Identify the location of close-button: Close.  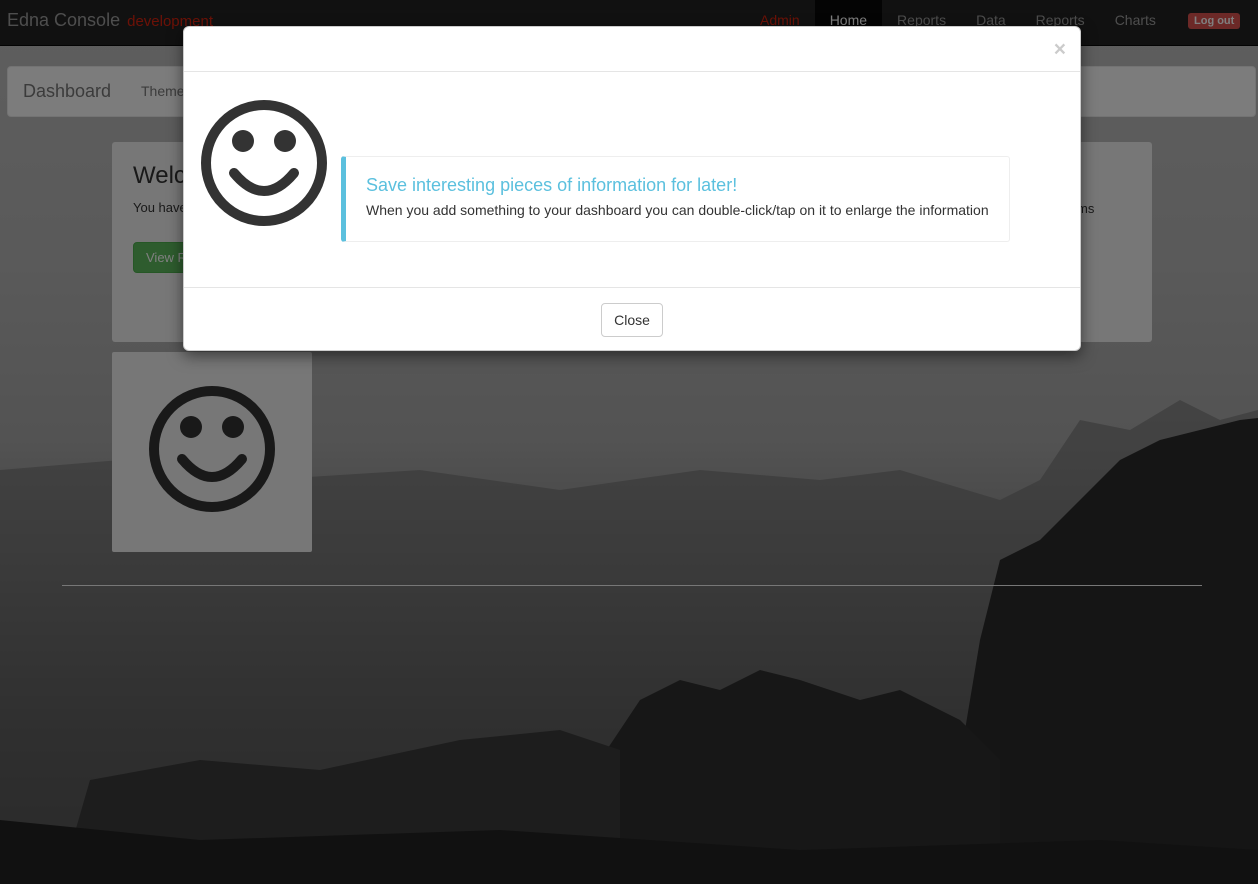
(632, 320).